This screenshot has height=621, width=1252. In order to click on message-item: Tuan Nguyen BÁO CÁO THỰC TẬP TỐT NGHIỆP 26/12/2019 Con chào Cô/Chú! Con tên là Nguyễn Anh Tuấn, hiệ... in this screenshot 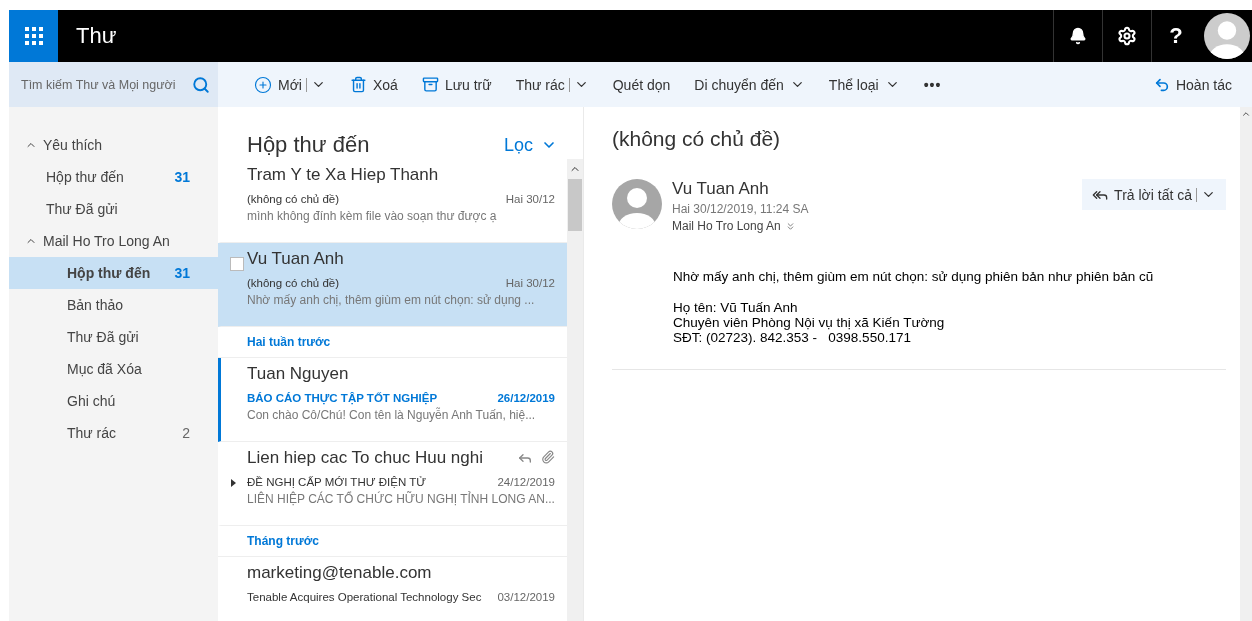, I will do `click(392, 400)`.